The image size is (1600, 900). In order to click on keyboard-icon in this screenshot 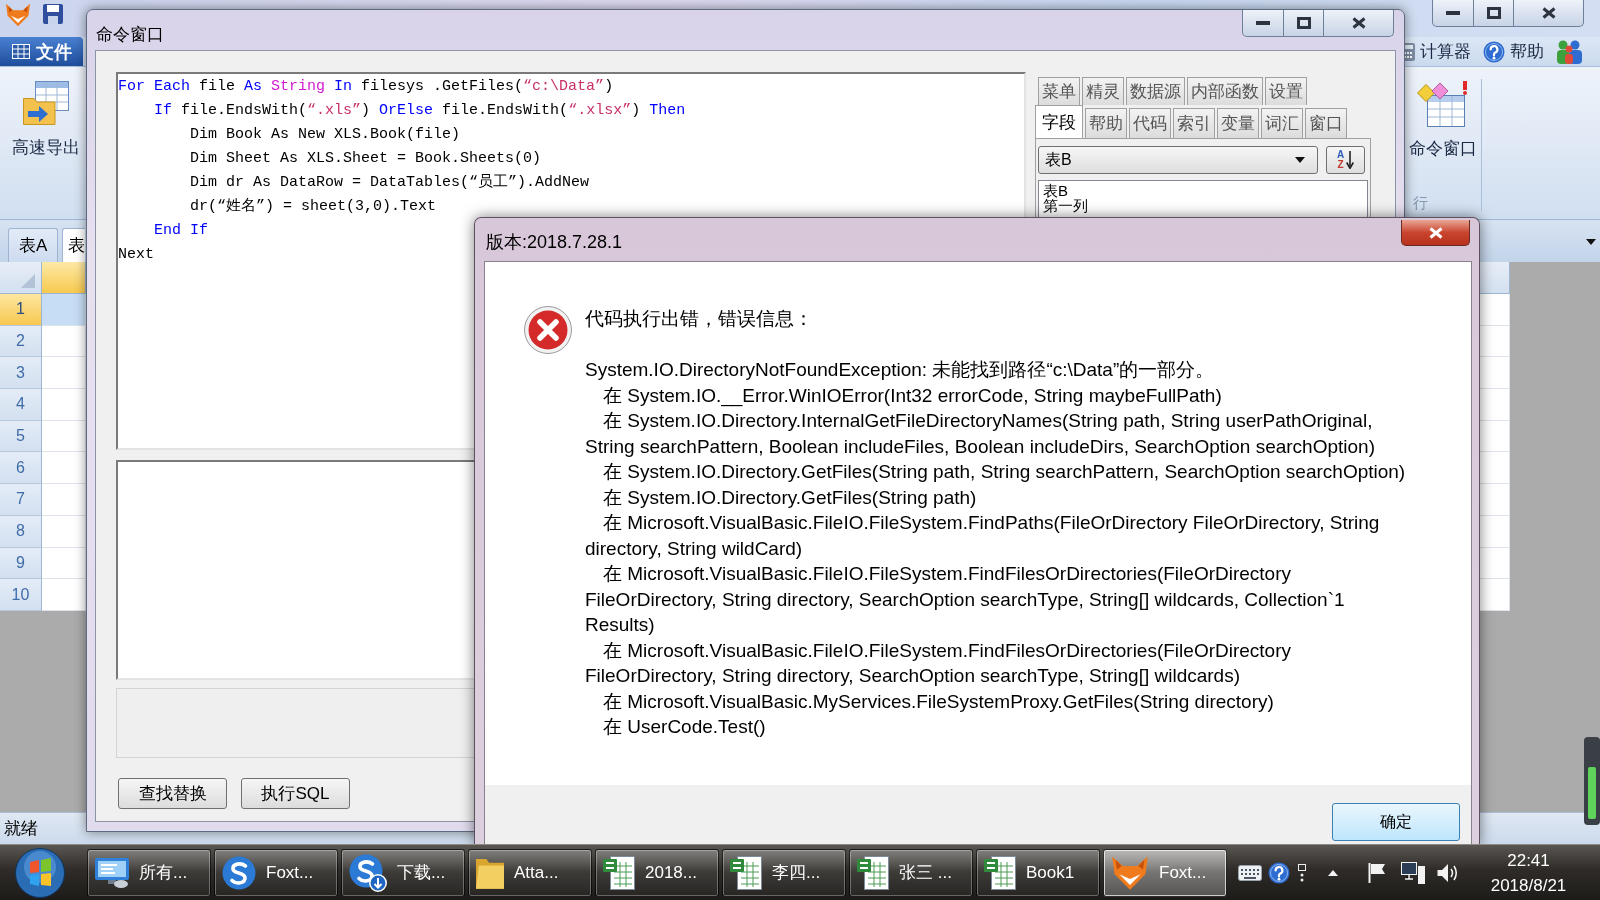, I will do `click(1250, 872)`.